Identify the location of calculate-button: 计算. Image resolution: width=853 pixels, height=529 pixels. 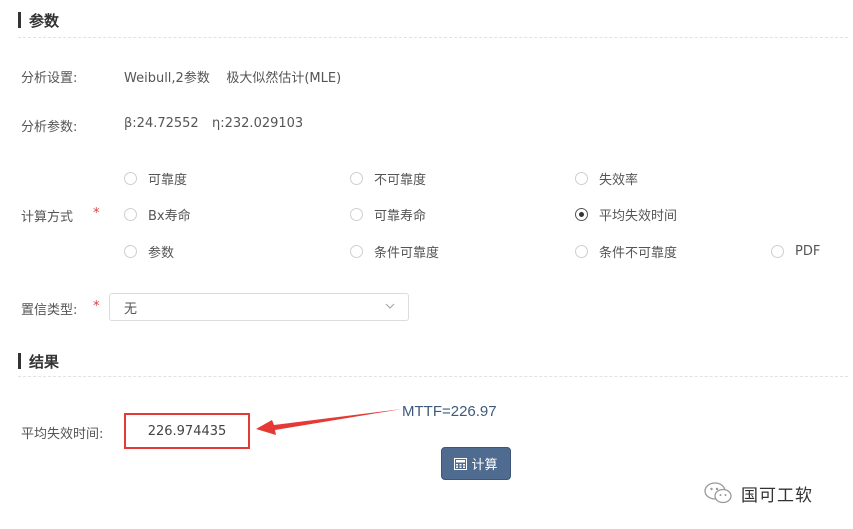
(476, 463).